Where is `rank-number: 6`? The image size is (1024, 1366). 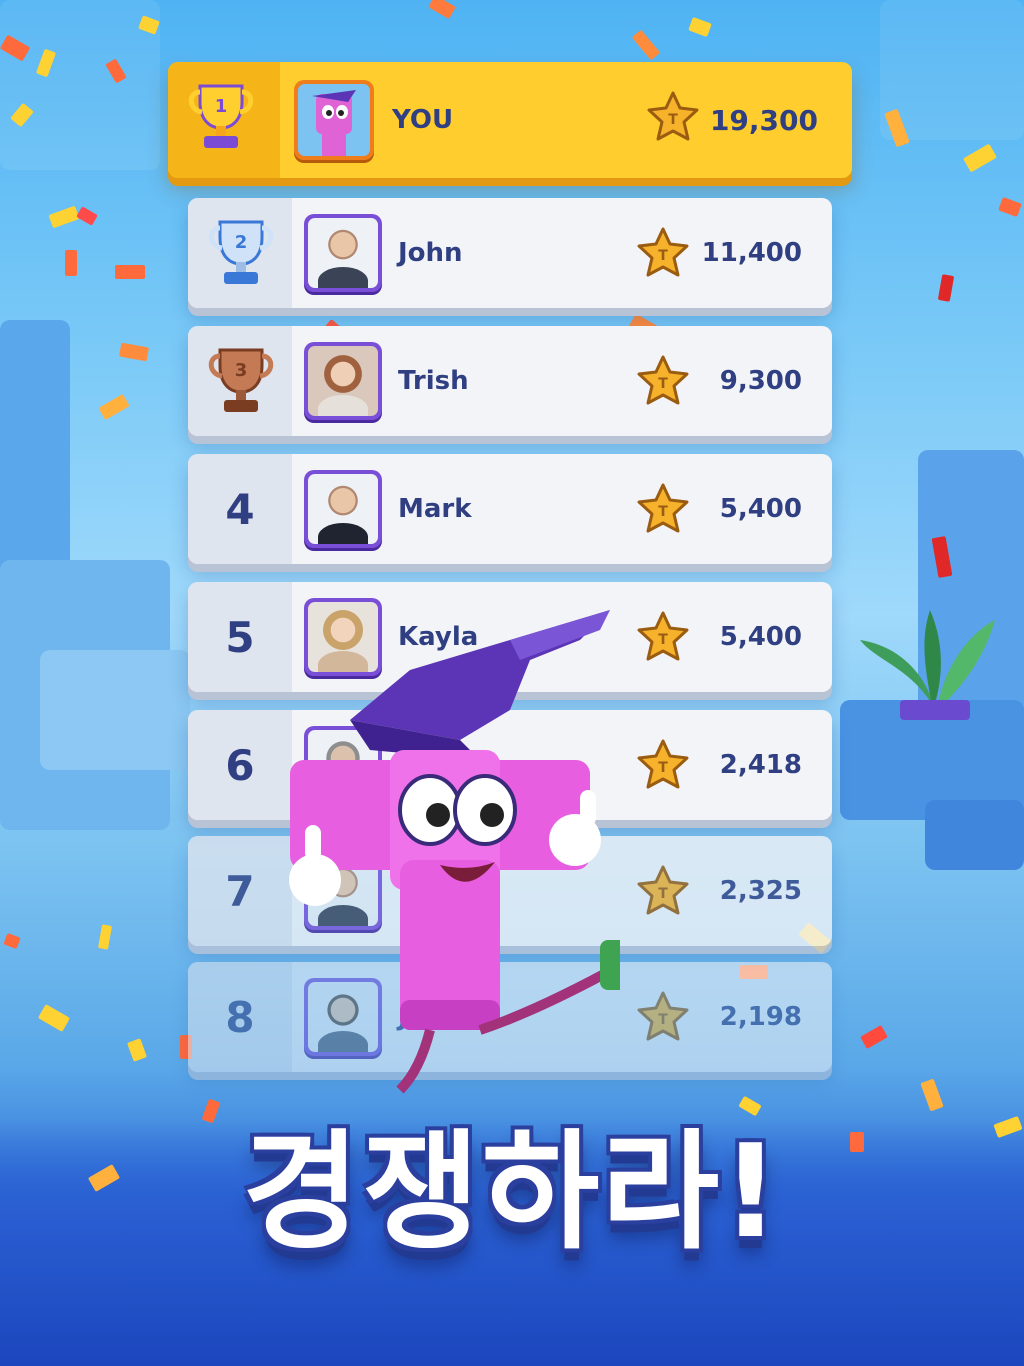 rank-number: 6 is located at coordinates (240, 765).